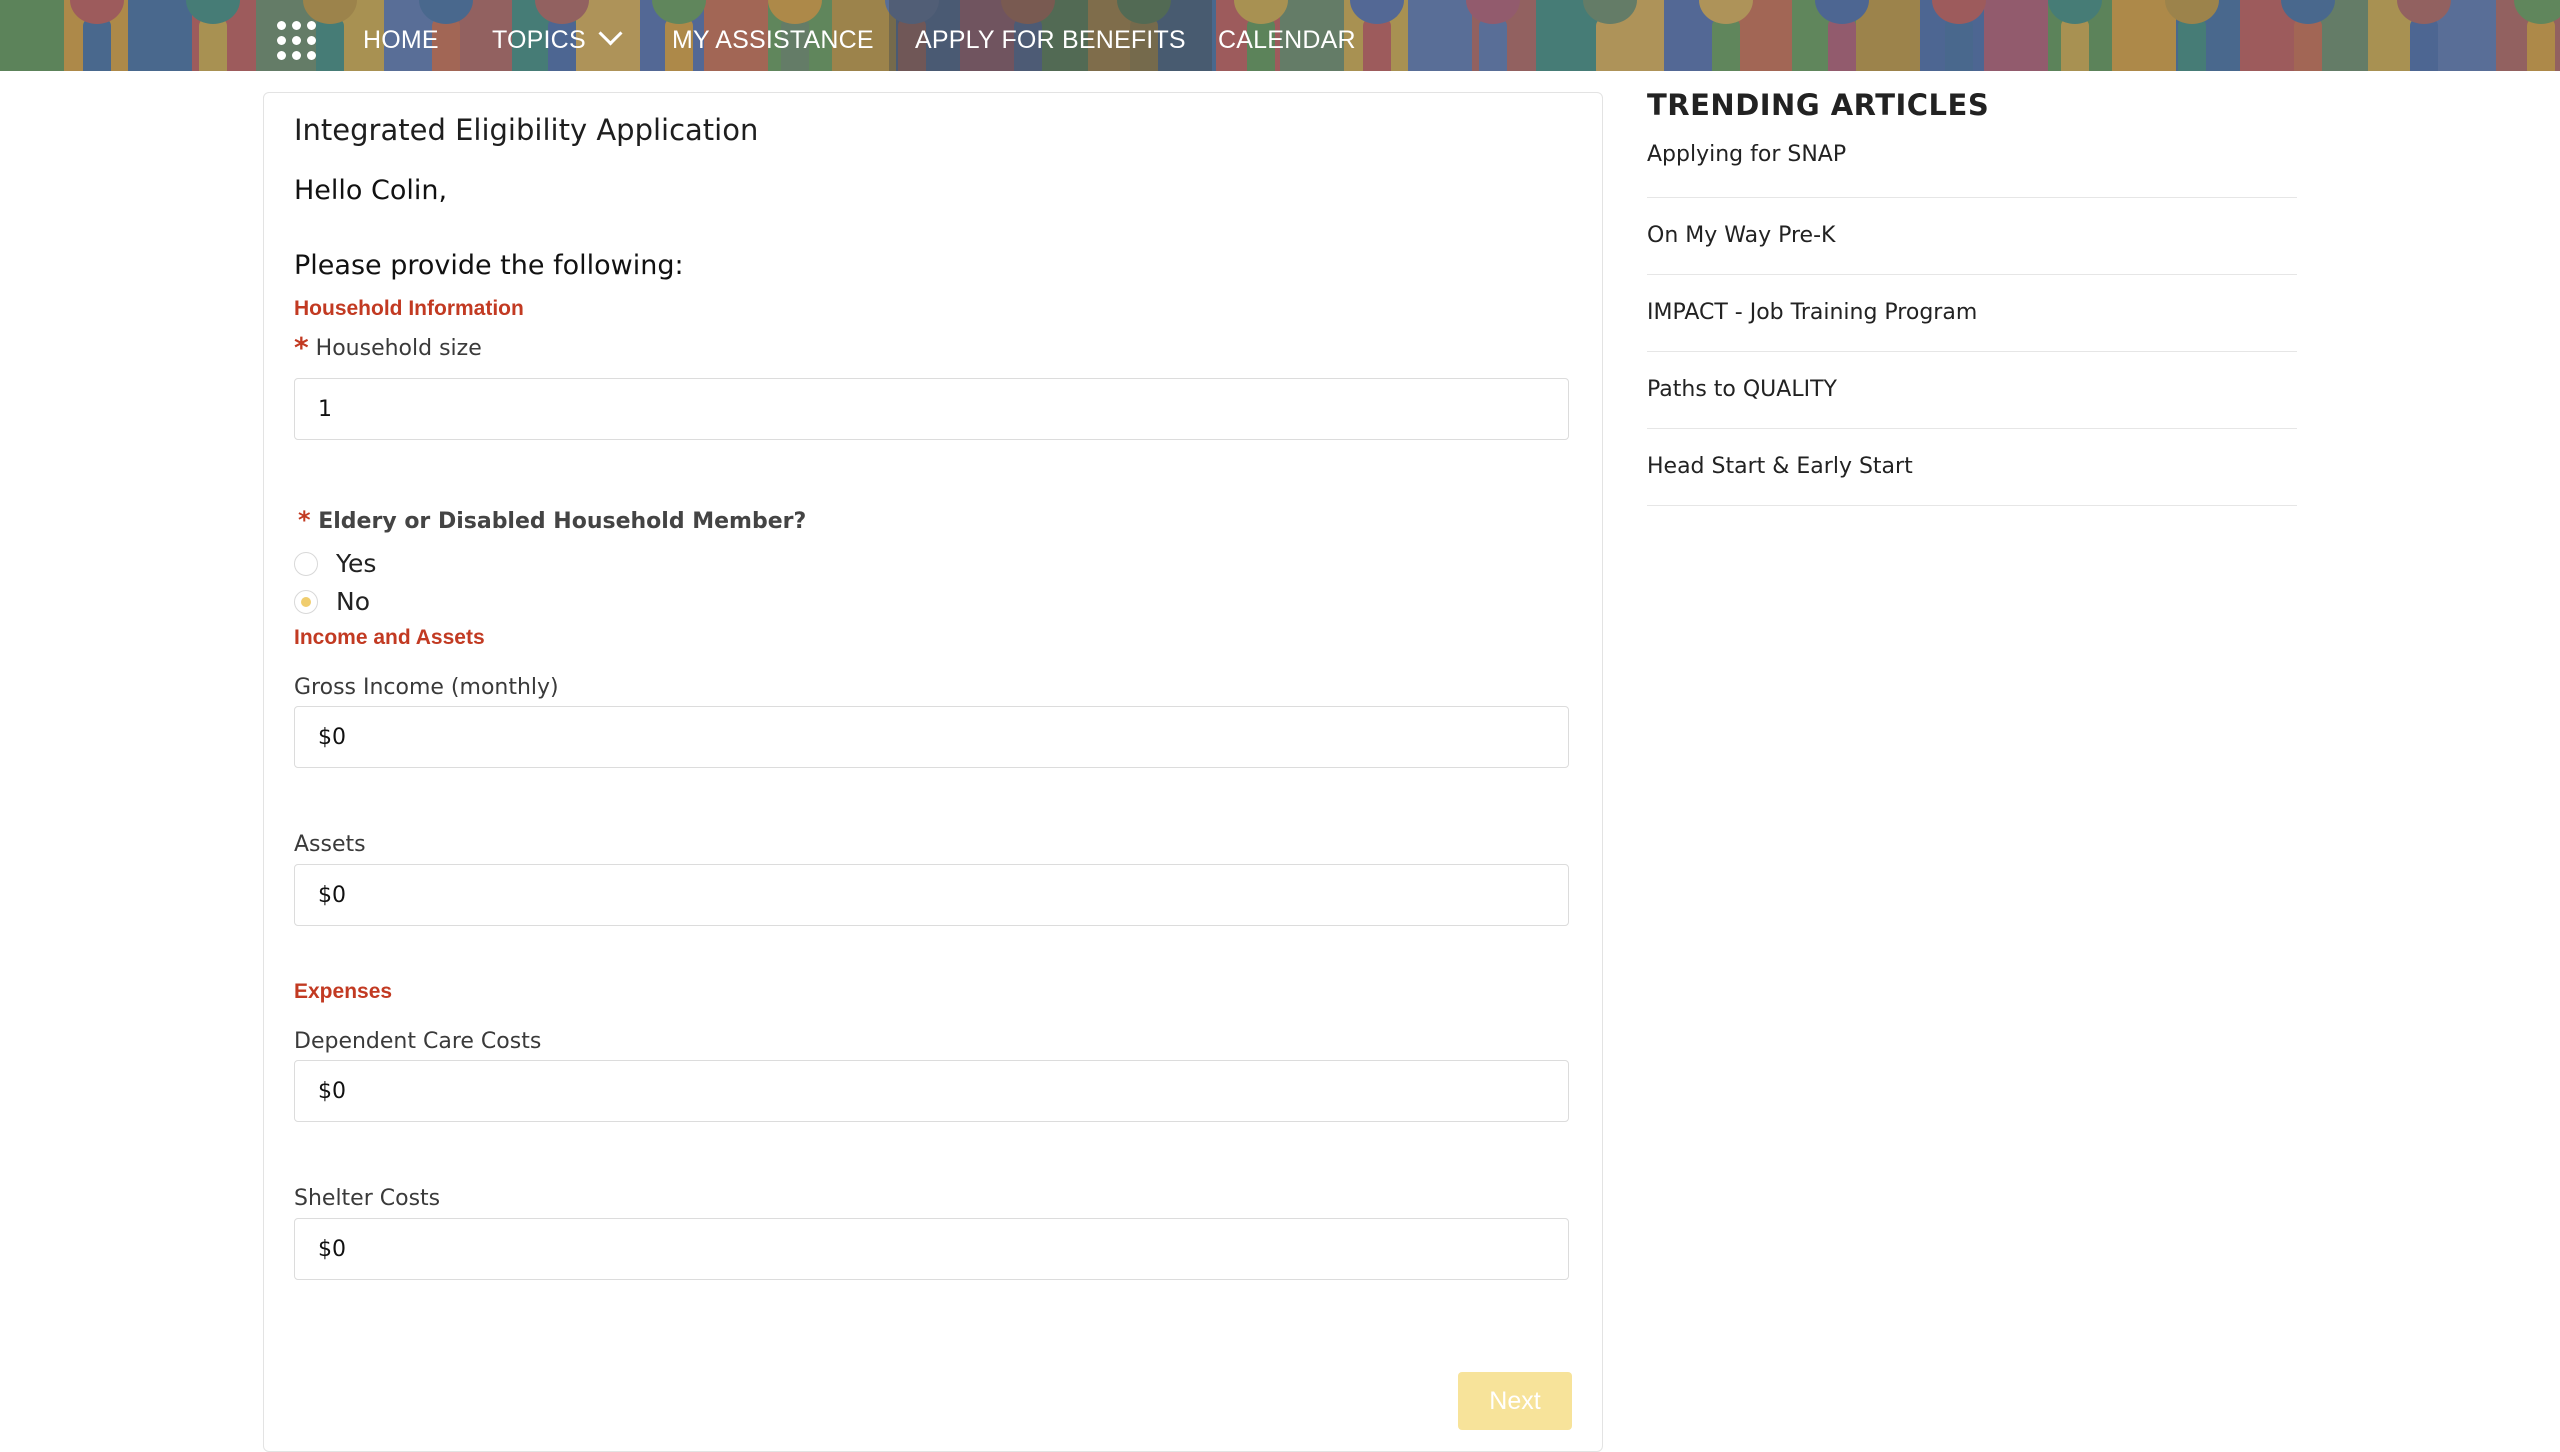 This screenshot has width=2560, height=1452. What do you see at coordinates (356, 563) in the screenshot?
I see `radio-yes-label: Yes` at bounding box center [356, 563].